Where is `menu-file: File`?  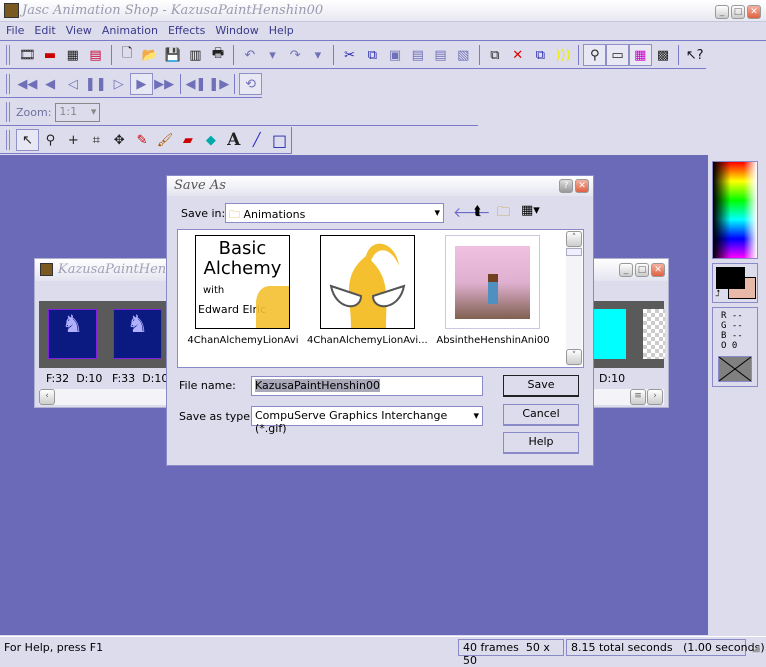 menu-file: File is located at coordinates (15, 30).